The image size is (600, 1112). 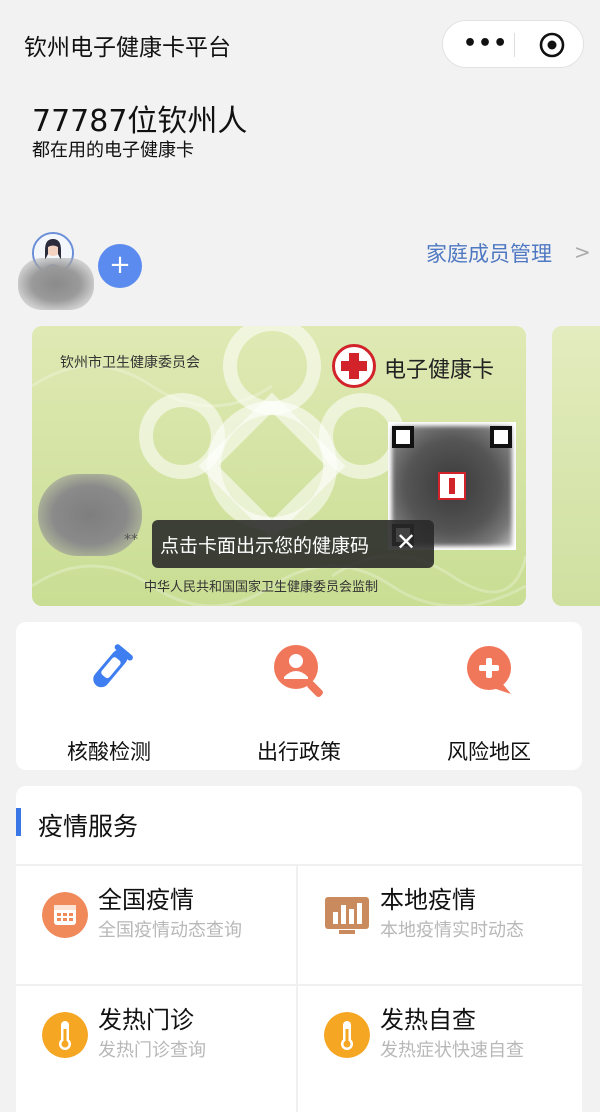 What do you see at coordinates (265, 546) in the screenshot?
I see `tooltip-text: 点击卡面出示您的健康码` at bounding box center [265, 546].